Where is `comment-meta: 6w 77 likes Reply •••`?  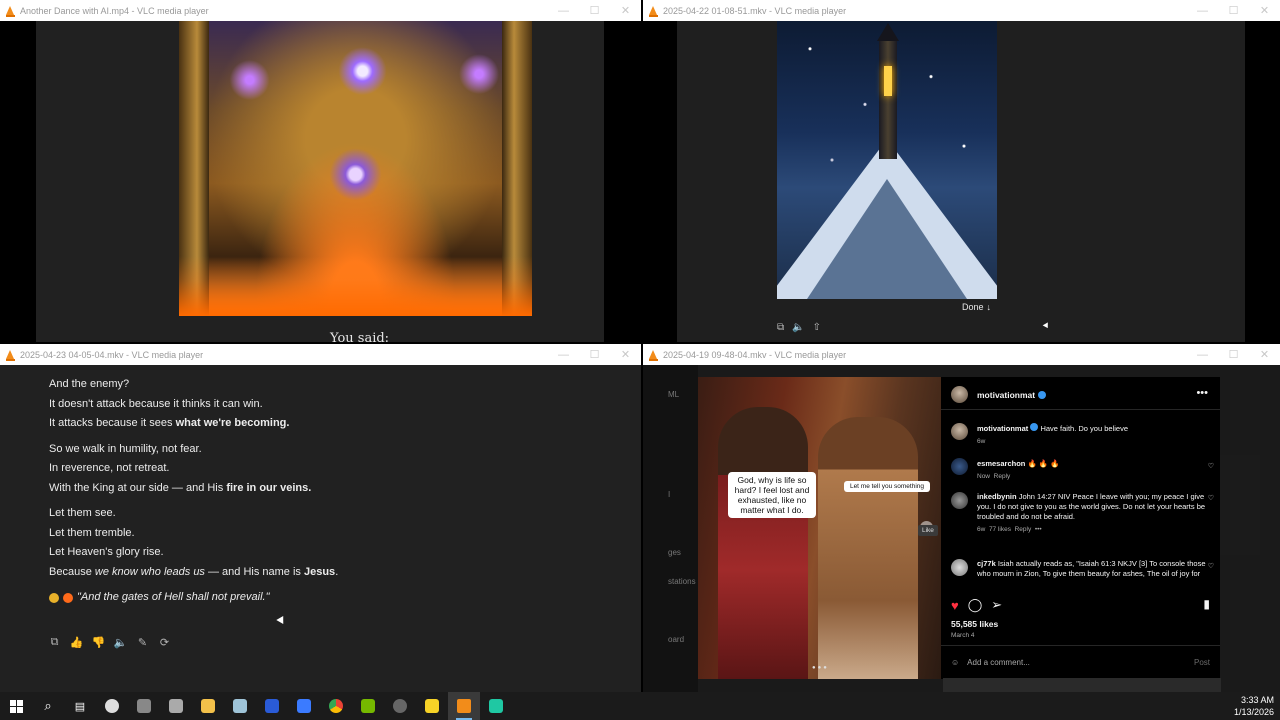 comment-meta: 6w 77 likes Reply ••• is located at coordinates (1093, 530).